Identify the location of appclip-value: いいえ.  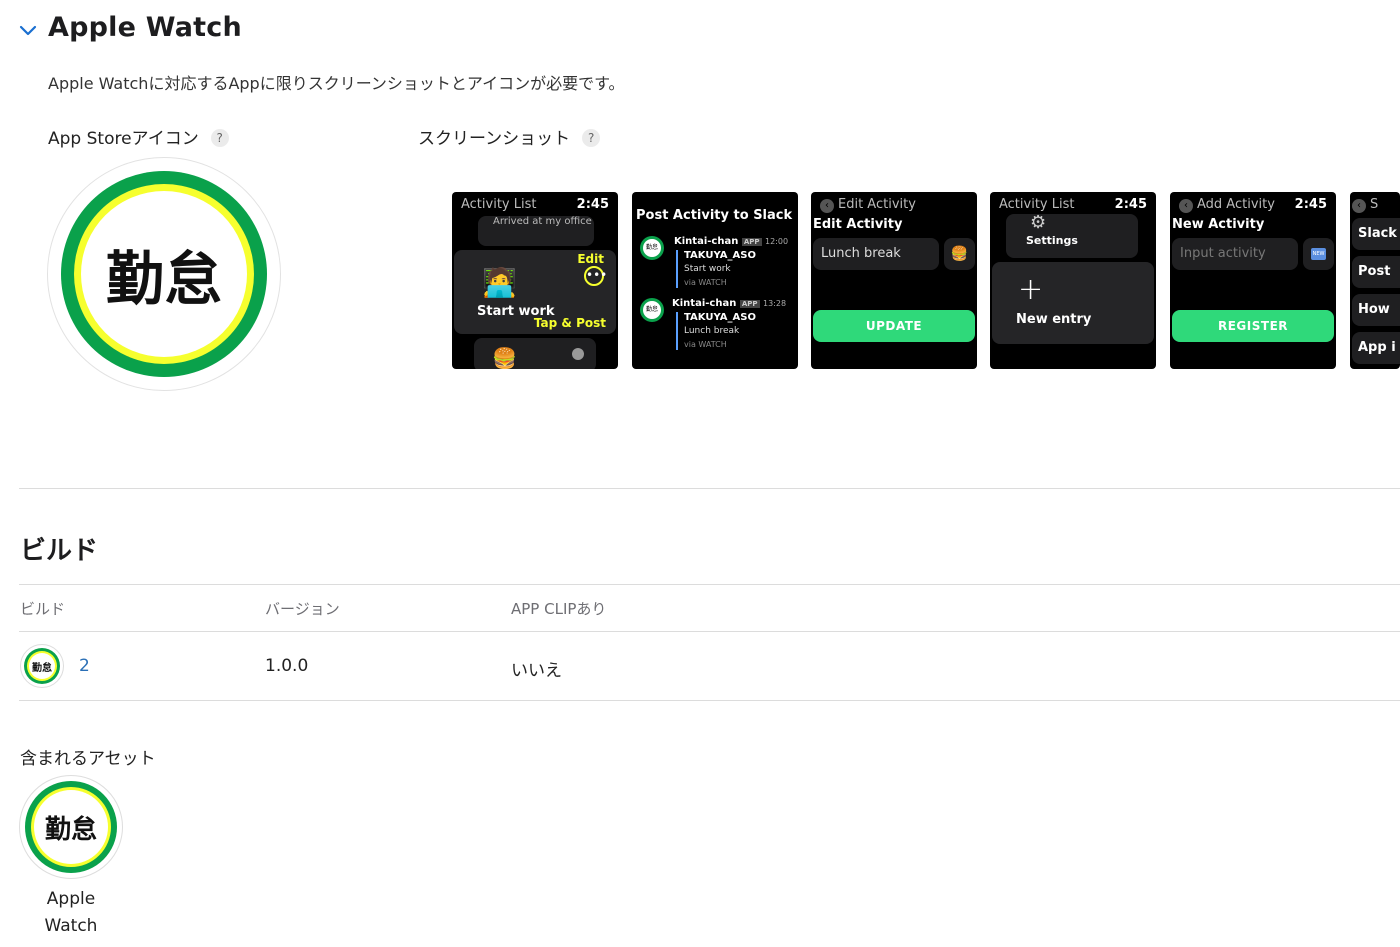
(536, 671).